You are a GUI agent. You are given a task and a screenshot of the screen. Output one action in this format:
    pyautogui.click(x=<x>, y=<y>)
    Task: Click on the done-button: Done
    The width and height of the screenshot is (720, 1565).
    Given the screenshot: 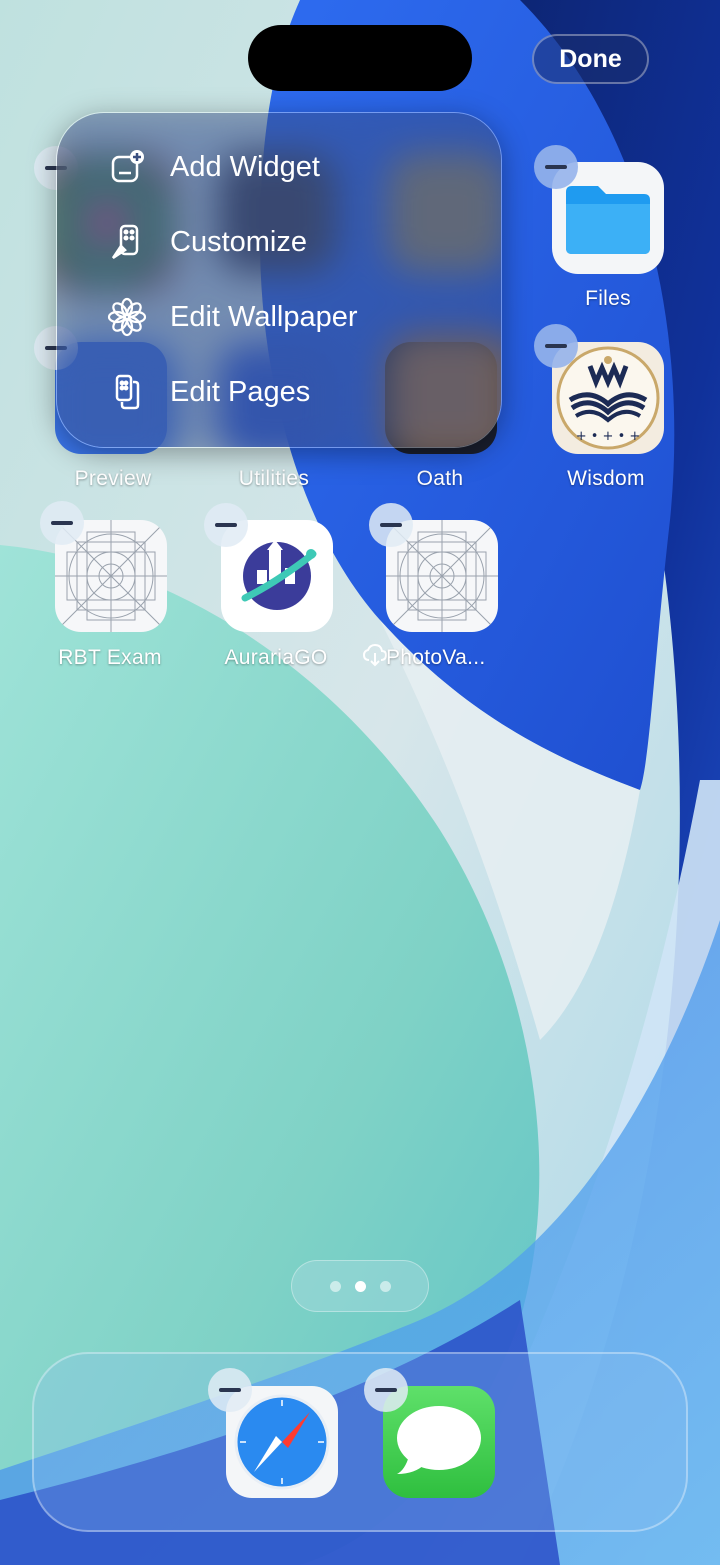 What is the action you would take?
    pyautogui.click(x=590, y=59)
    